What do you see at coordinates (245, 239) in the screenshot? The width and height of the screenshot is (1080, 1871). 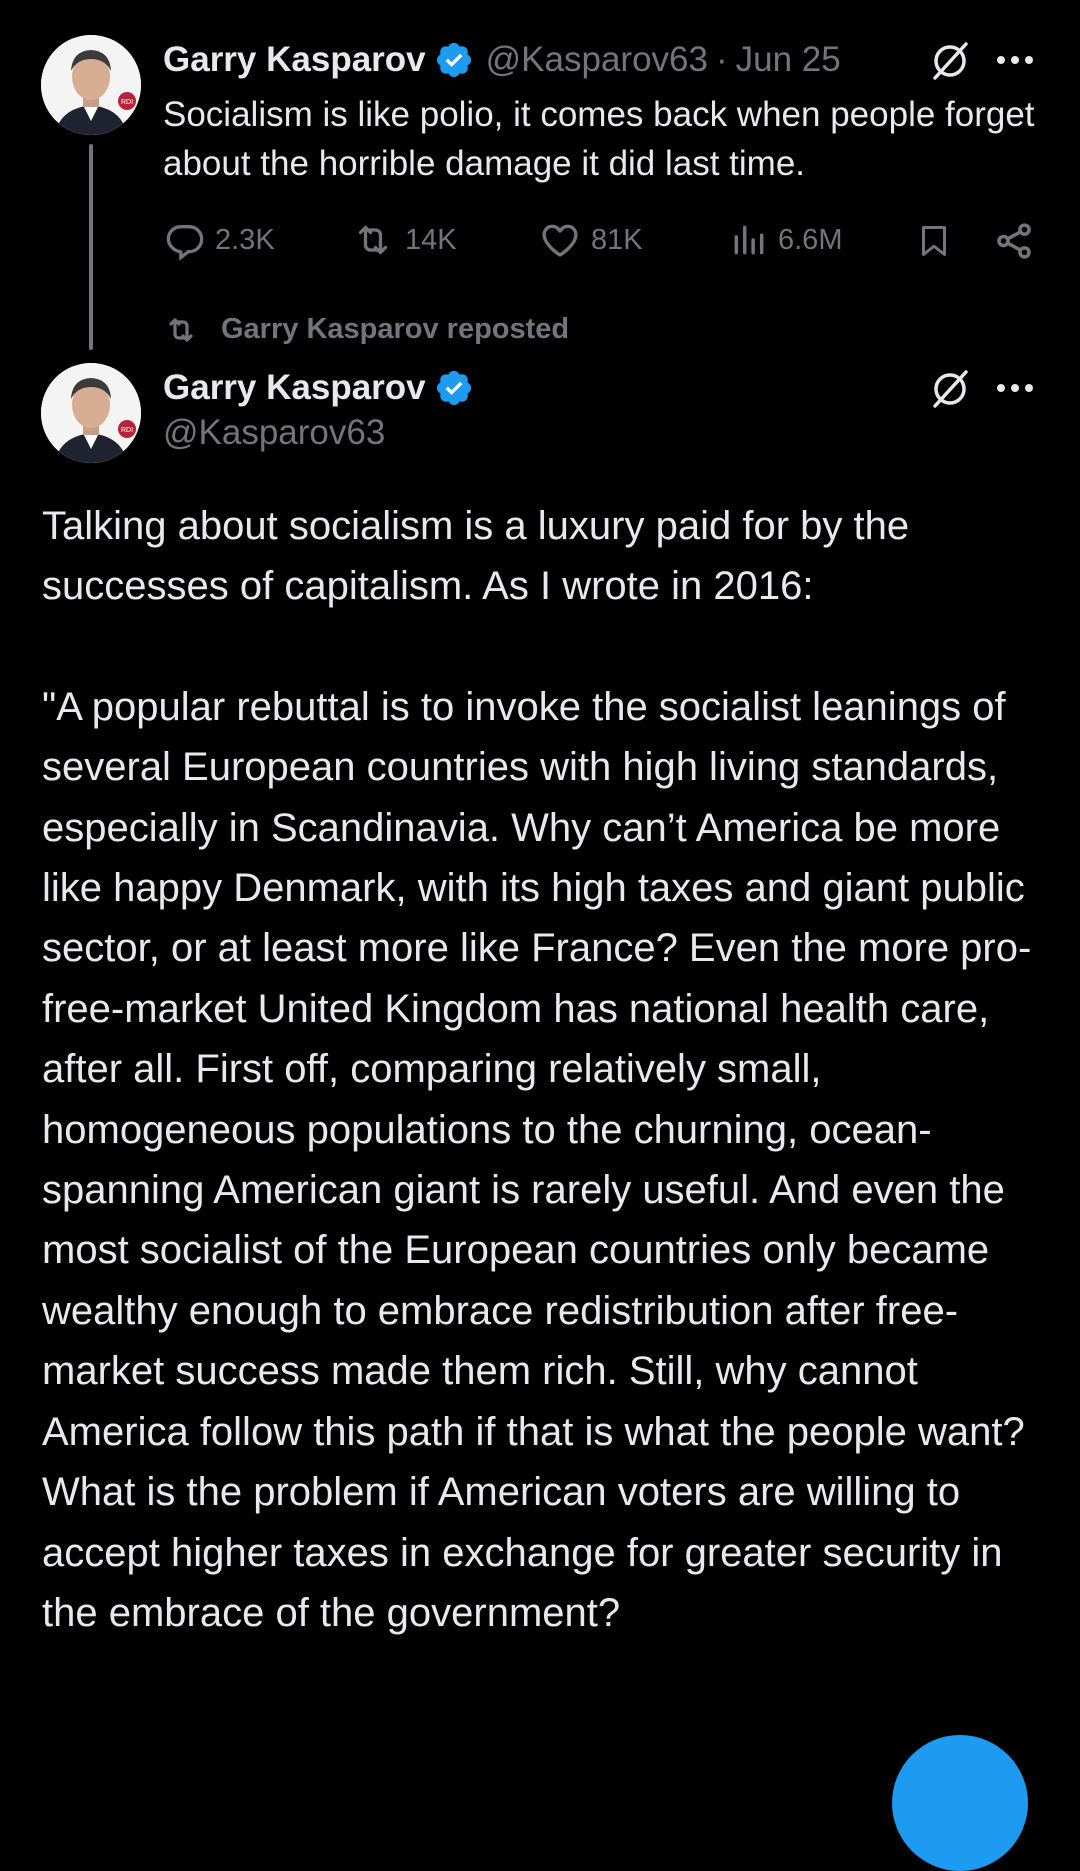 I see `reply-count: 2.3K` at bounding box center [245, 239].